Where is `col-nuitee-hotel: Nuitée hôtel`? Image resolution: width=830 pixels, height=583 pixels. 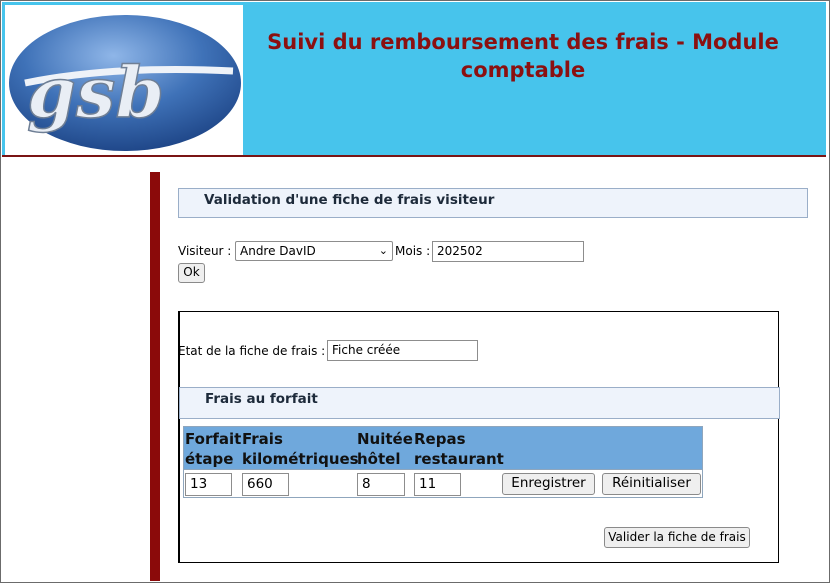
col-nuitee-hotel: Nuitée hôtel is located at coordinates (385, 449).